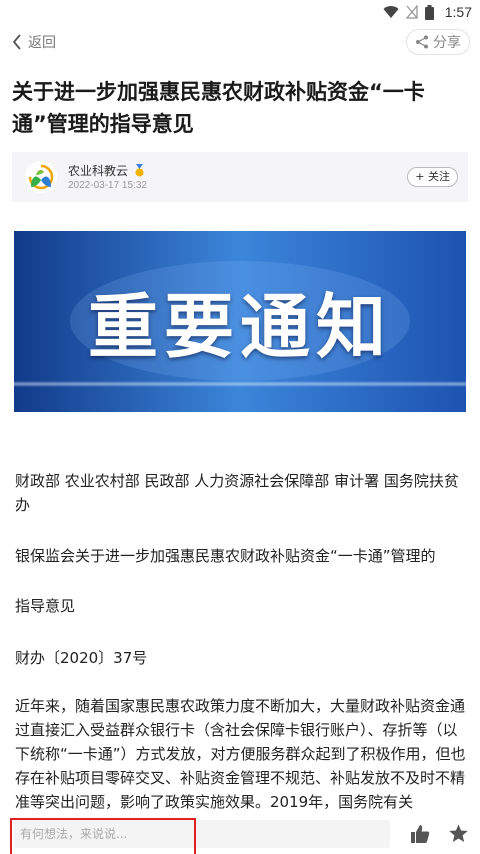 The width and height of the screenshot is (480, 854). What do you see at coordinates (42, 43) in the screenshot?
I see `back-label: 返回` at bounding box center [42, 43].